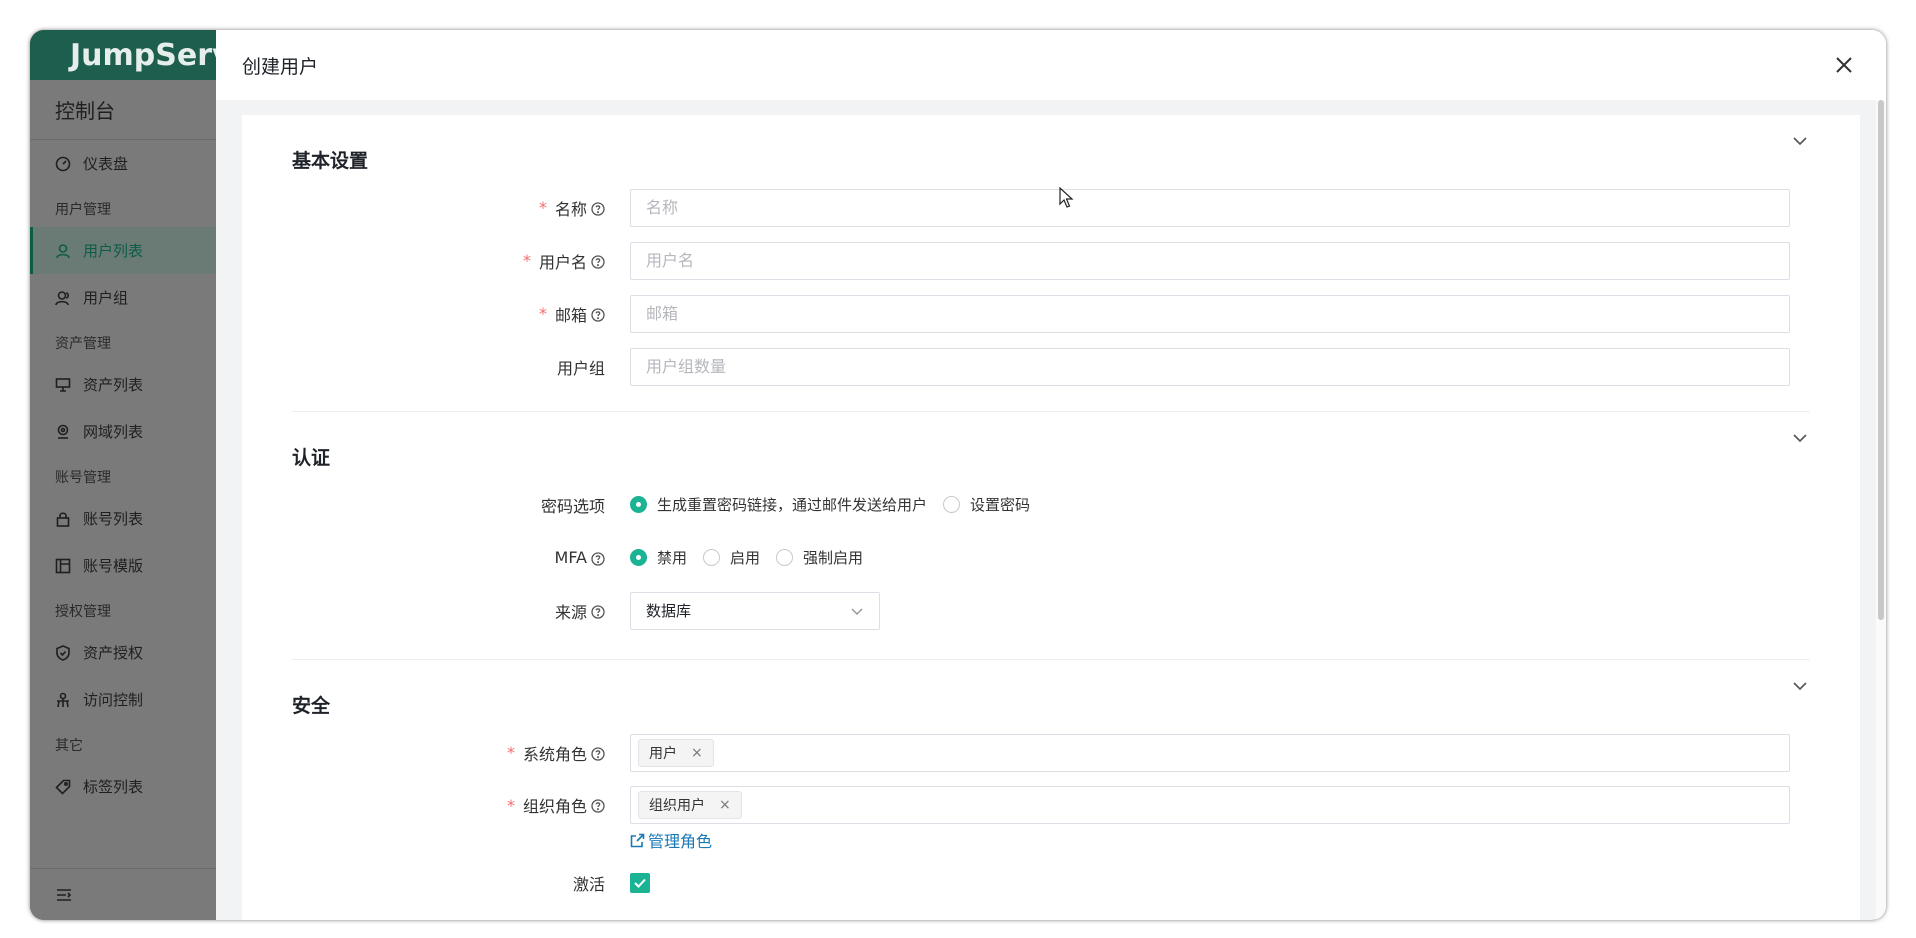 Image resolution: width=1916 pixels, height=938 pixels. I want to click on source-select: 数据库, so click(755, 610).